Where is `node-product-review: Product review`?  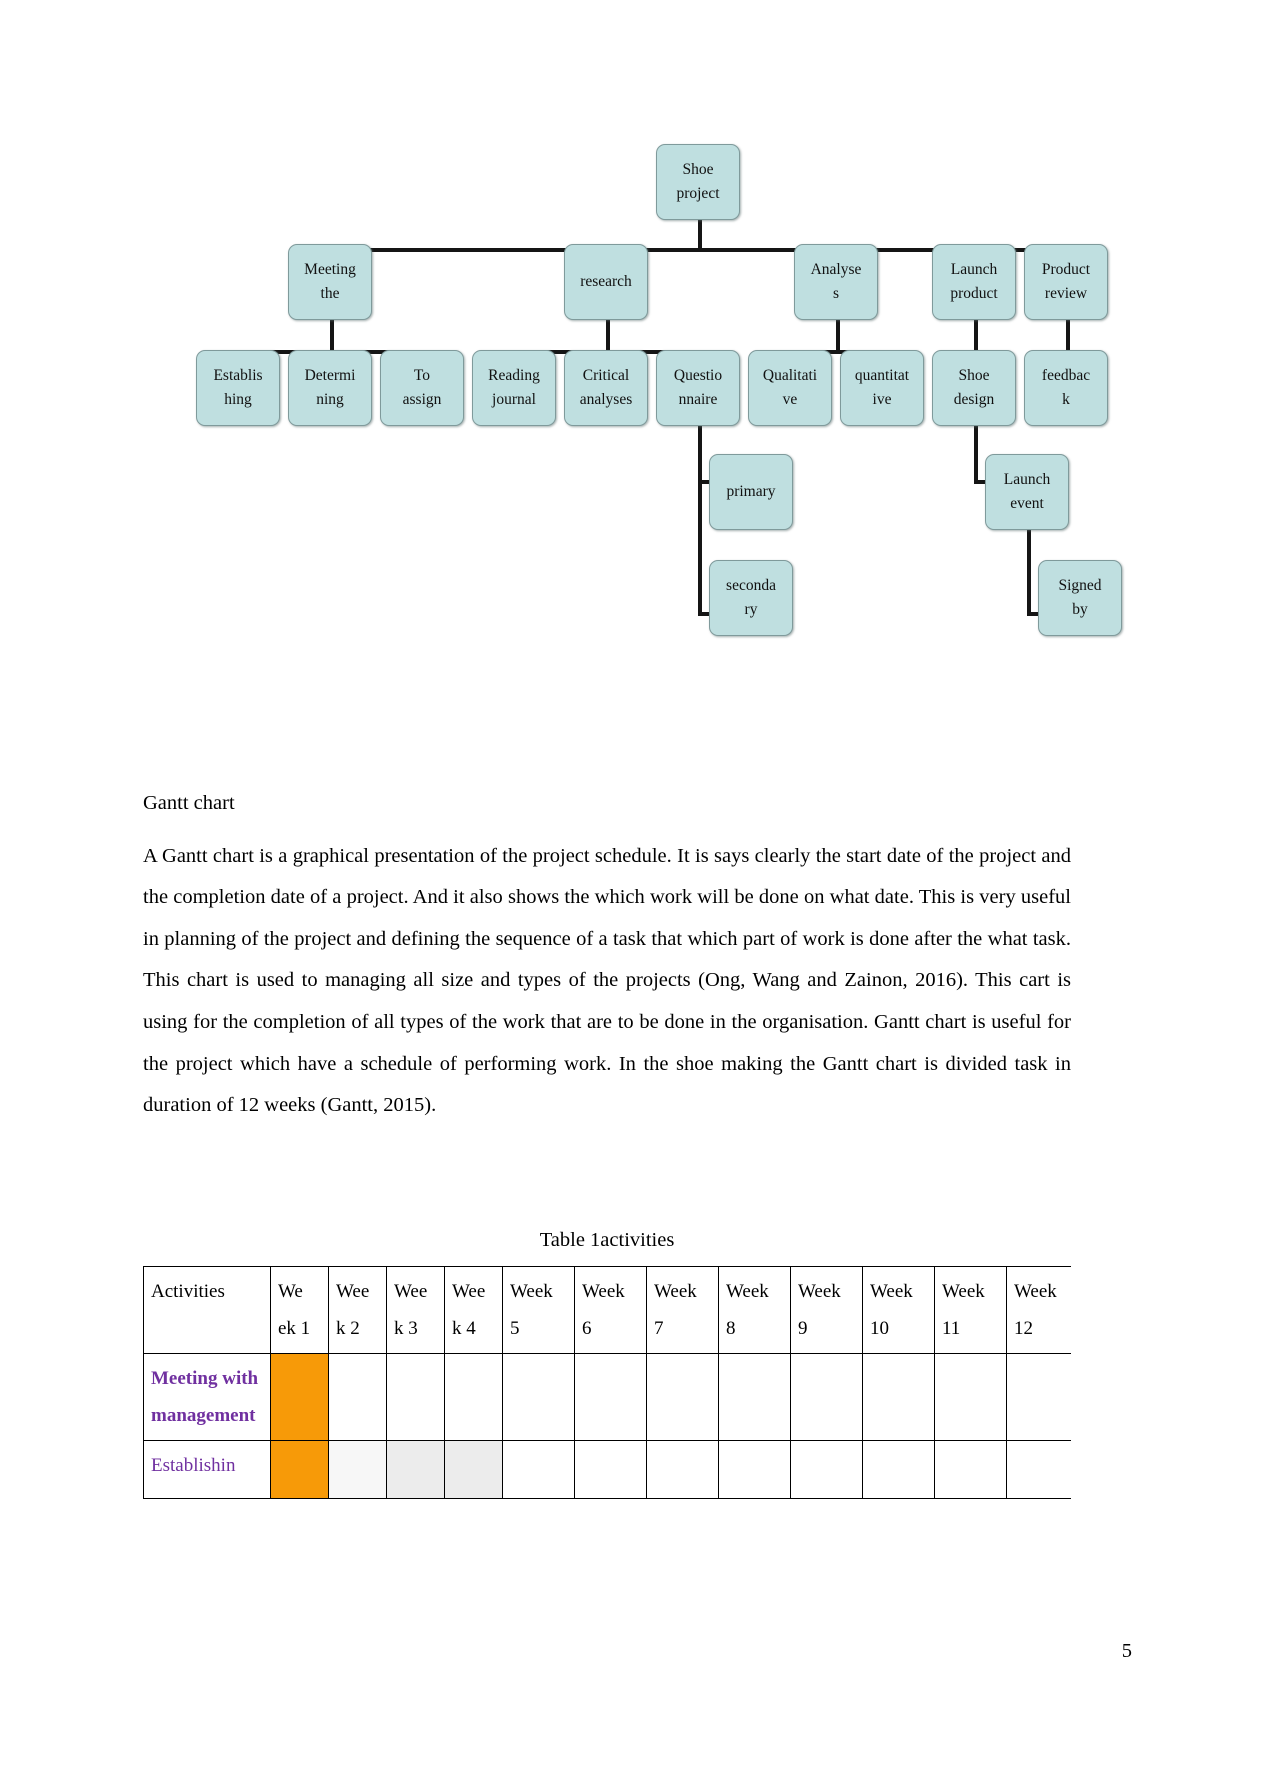
node-product-review: Product review is located at coordinates (1066, 282).